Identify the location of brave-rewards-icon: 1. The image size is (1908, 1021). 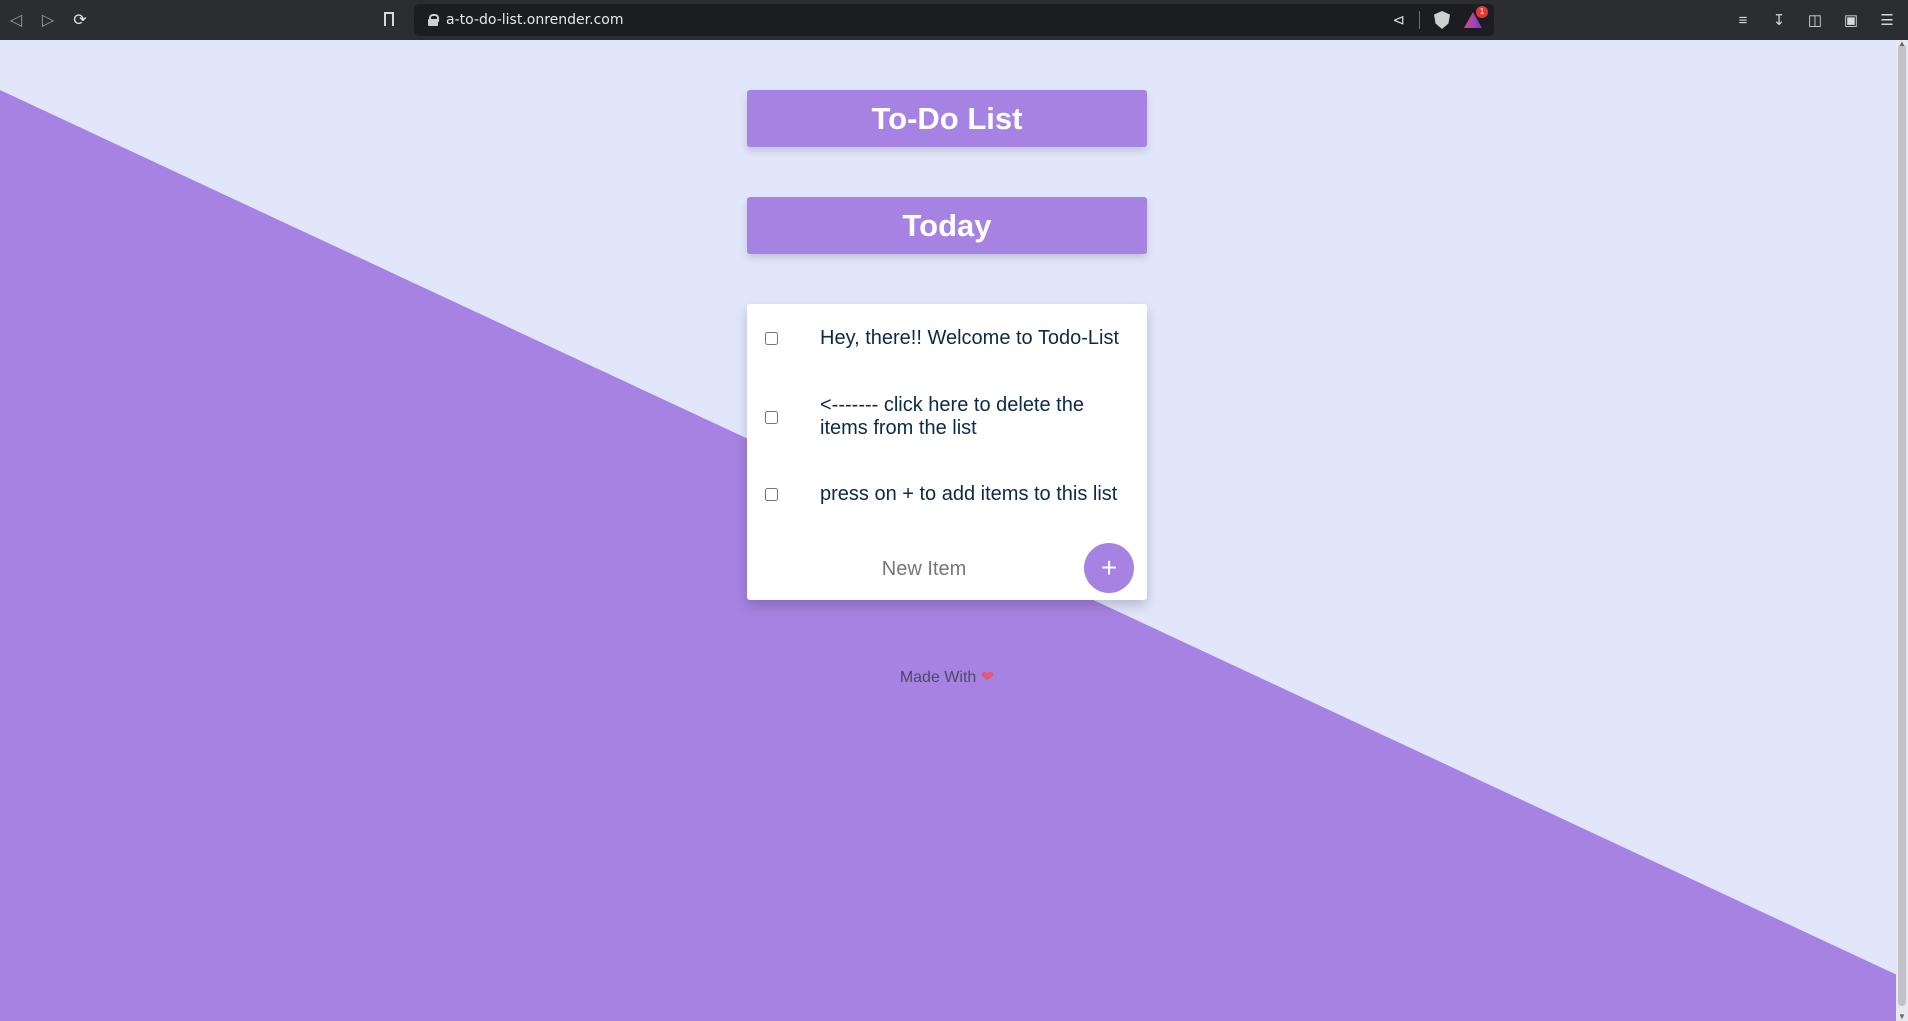
(1476, 17).